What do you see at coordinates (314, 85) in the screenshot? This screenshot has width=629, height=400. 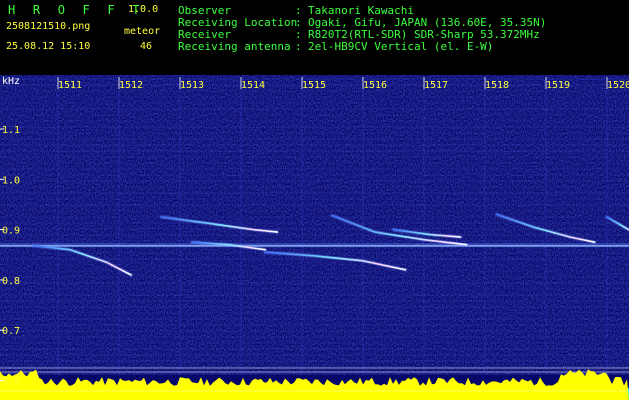 I see `x-tick-label: 1515` at bounding box center [314, 85].